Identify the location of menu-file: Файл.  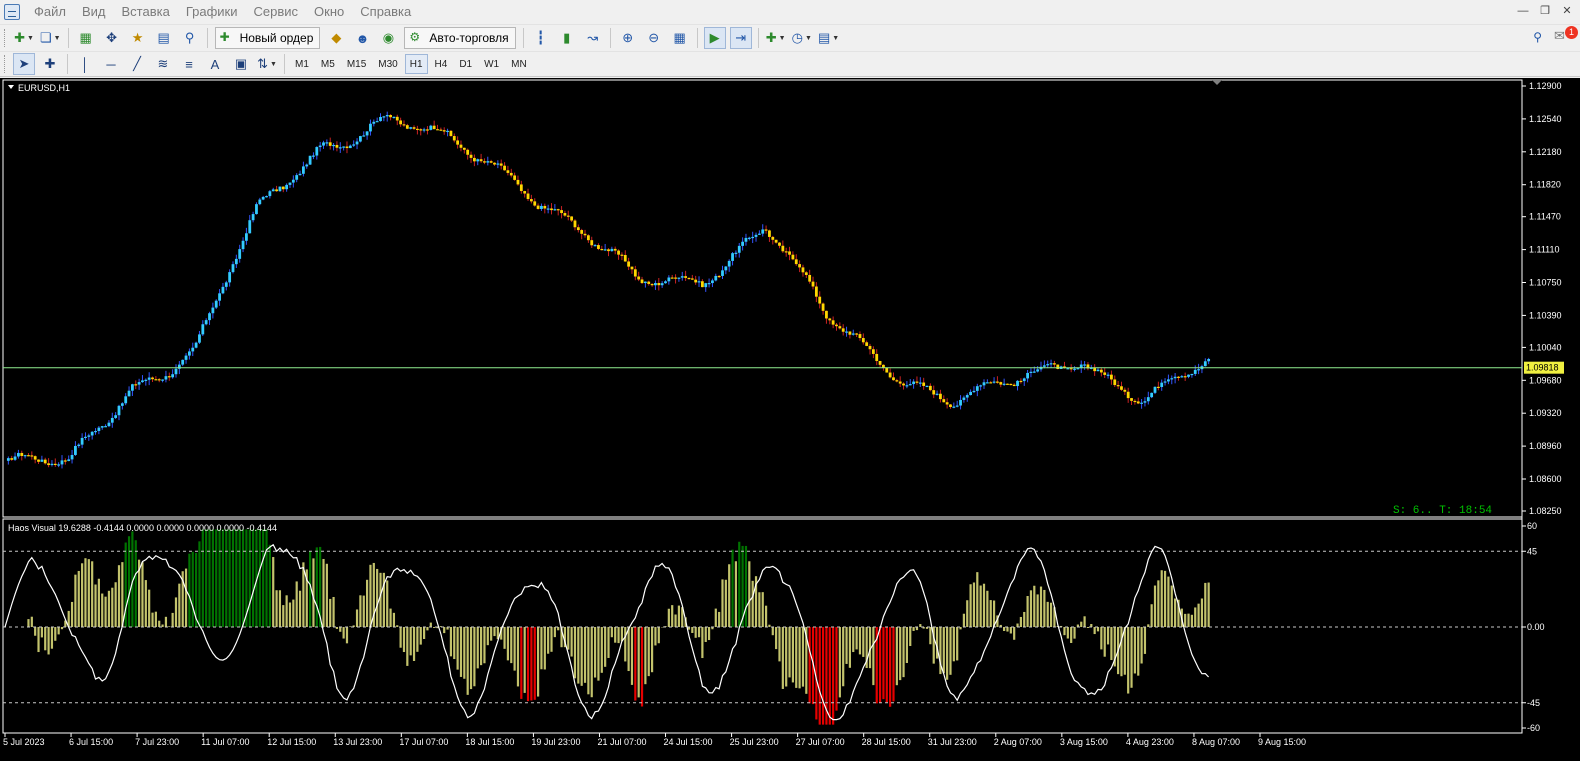
(50, 12).